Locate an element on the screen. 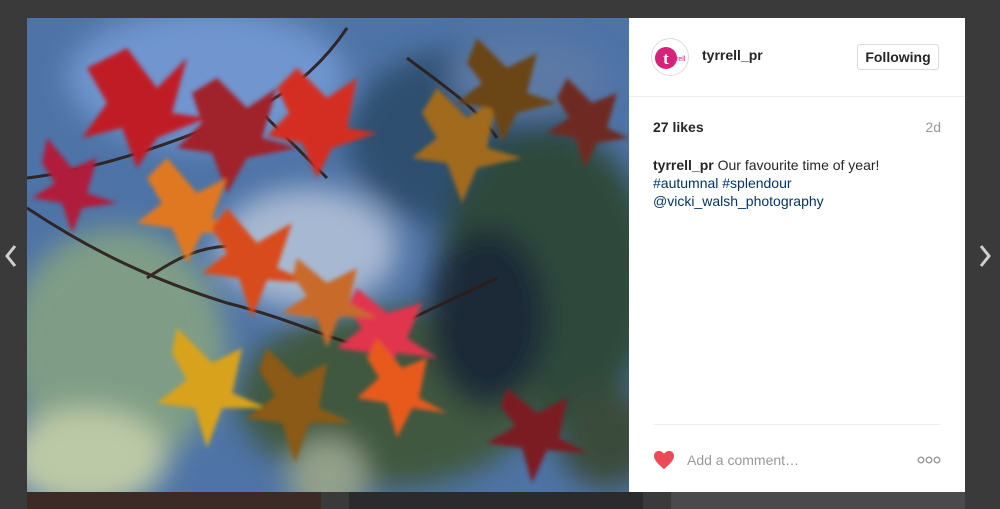 The height and width of the screenshot is (509, 1000). caption-username: tyrrell_pr is located at coordinates (683, 165).